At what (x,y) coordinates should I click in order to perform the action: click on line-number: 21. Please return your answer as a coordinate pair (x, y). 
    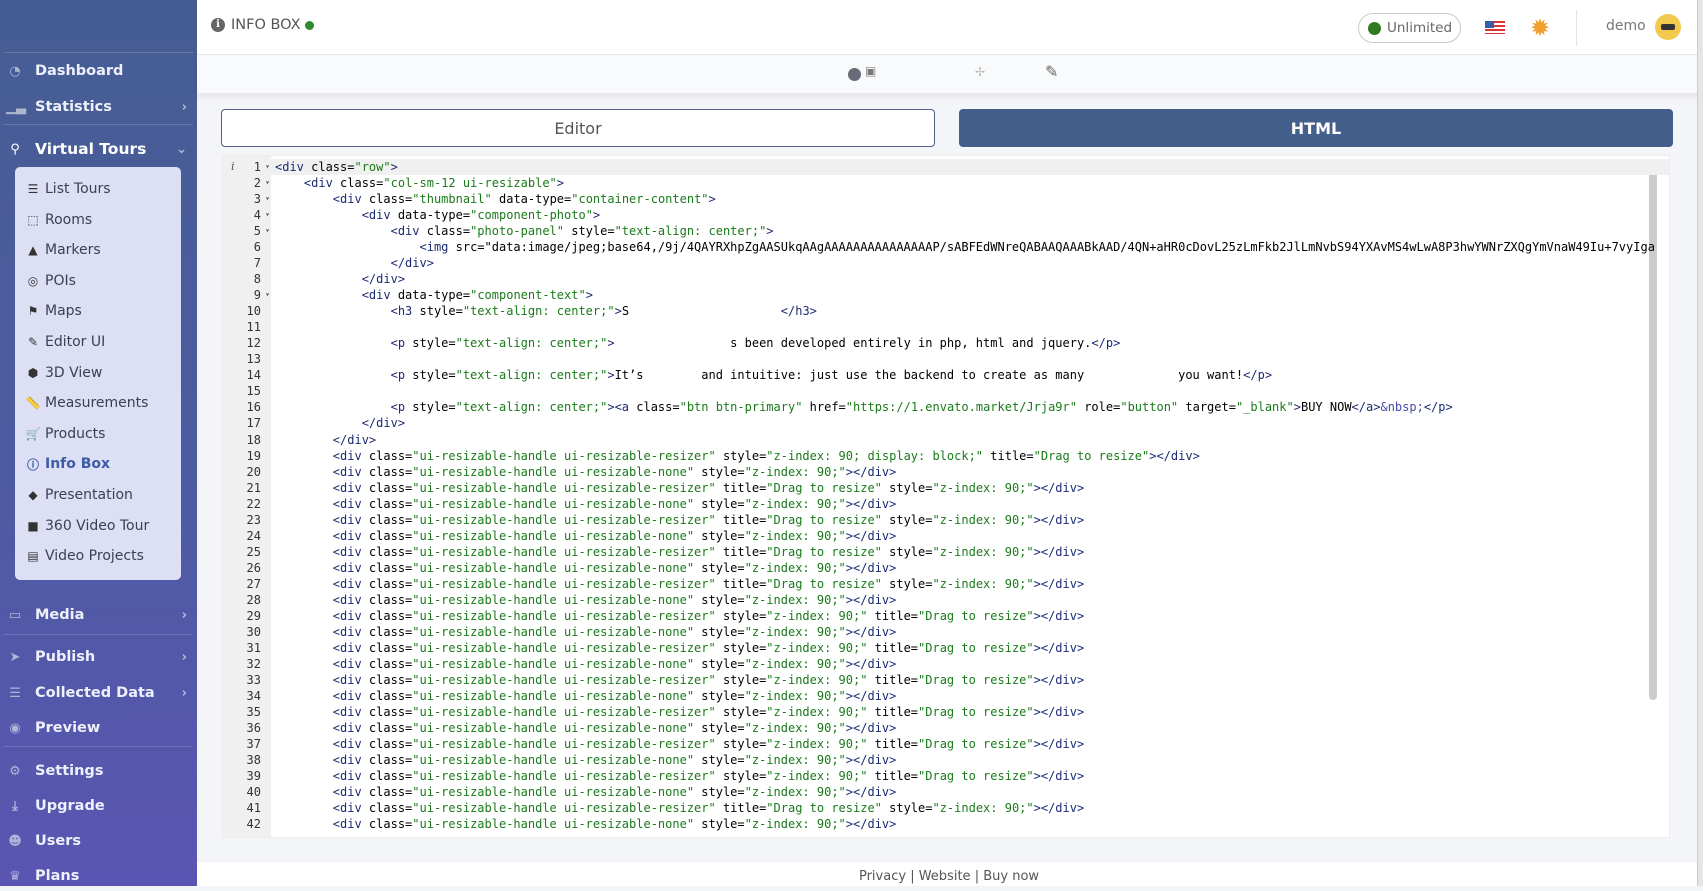
    Looking at the image, I should click on (253, 487).